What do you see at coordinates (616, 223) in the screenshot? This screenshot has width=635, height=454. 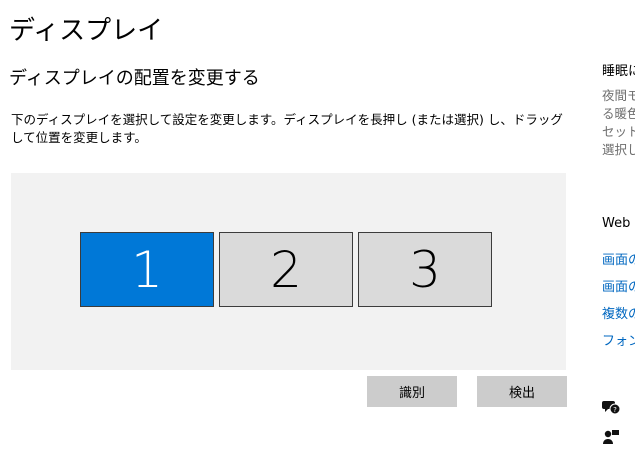 I see `web-title: Web` at bounding box center [616, 223].